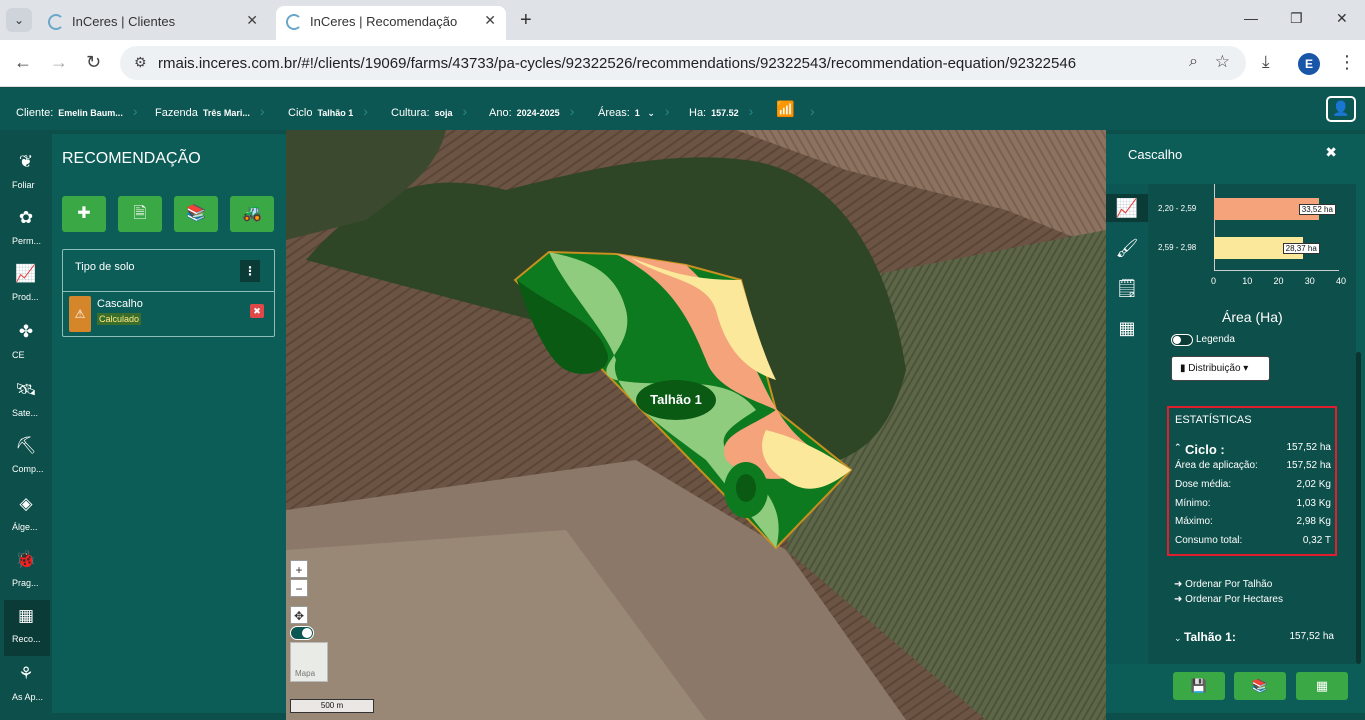 This screenshot has width=1365, height=720. Describe the element at coordinates (131, 158) in the screenshot. I see `panel-title: RECOMENDAÇÃO` at that location.